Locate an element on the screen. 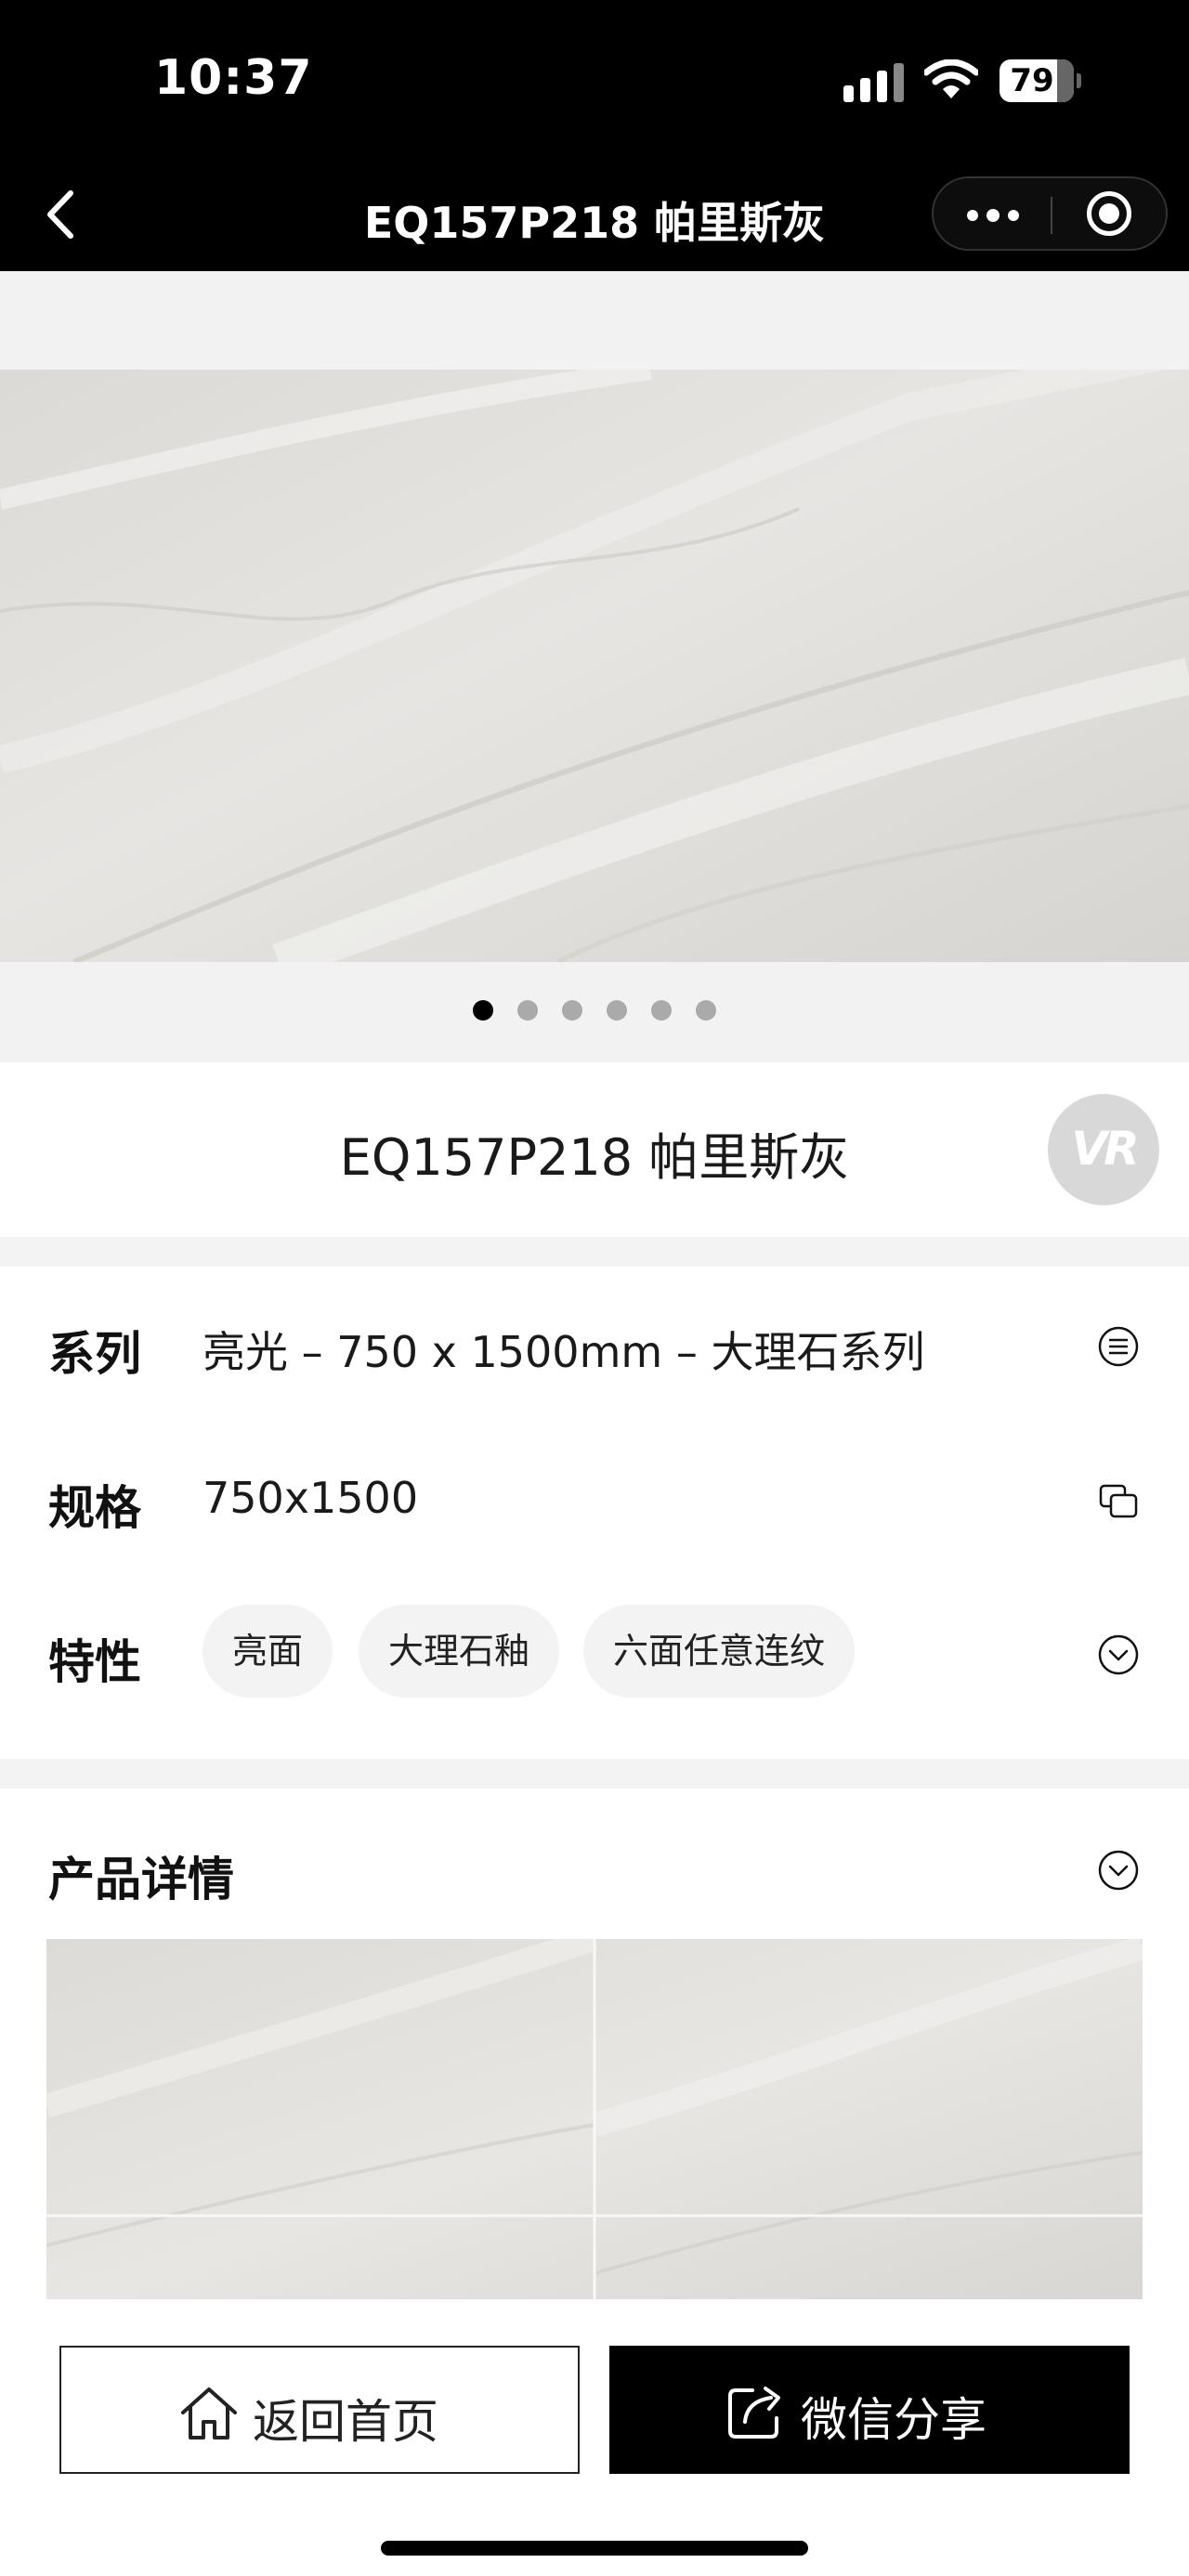 Image resolution: width=1189 pixels, height=2576 pixels. mini-program-capsule is located at coordinates (1050, 213).